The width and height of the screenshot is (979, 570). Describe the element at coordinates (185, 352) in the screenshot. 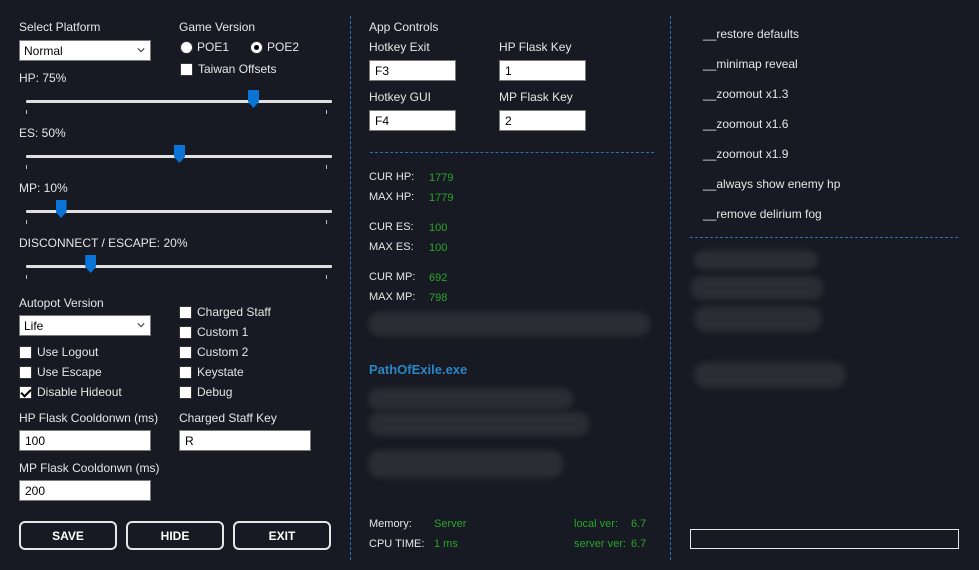

I see `custom2-box` at that location.